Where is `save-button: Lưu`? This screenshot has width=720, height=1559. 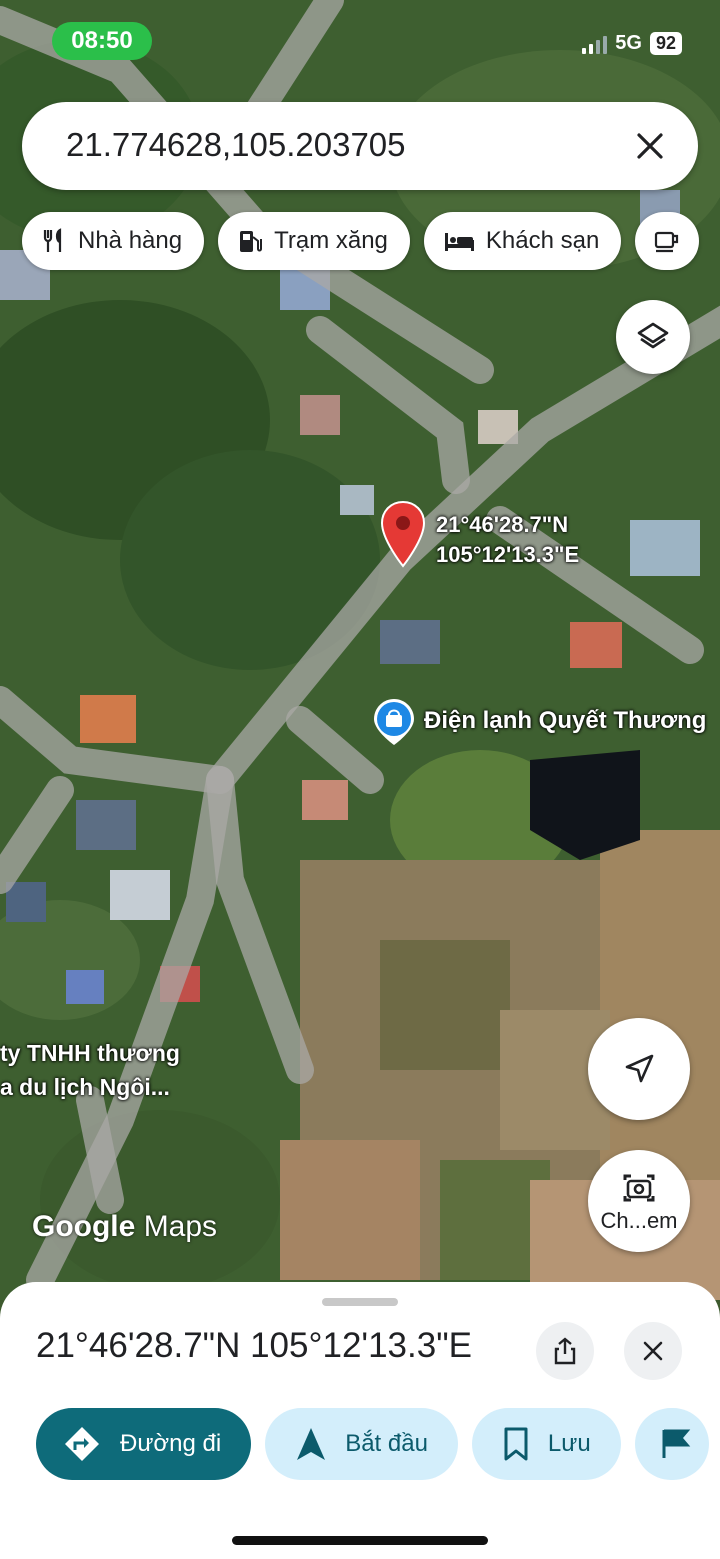
save-button: Lưu is located at coordinates (546, 1444).